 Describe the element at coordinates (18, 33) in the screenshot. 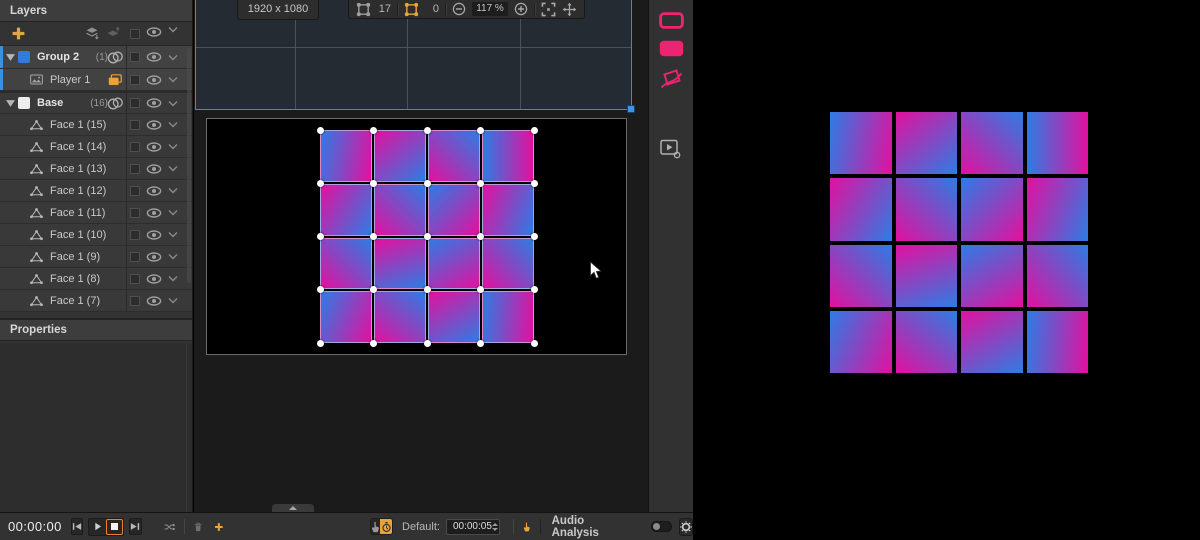

I see `add-layer-button` at that location.